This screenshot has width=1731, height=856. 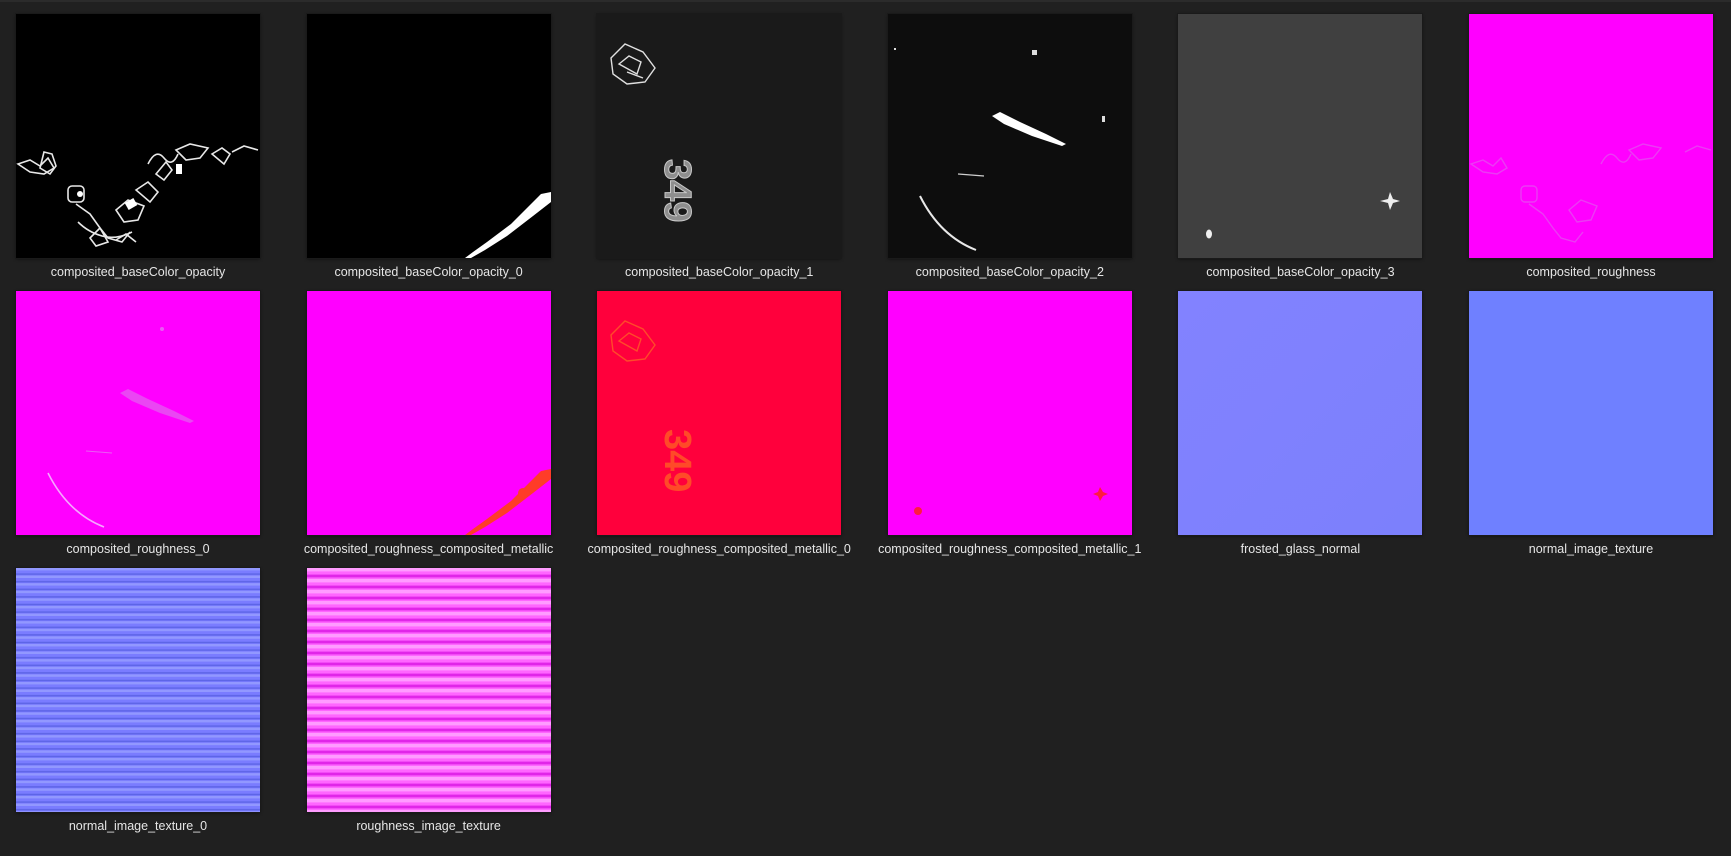 I want to click on file-name: composited_roughness_0, so click(x=145, y=549).